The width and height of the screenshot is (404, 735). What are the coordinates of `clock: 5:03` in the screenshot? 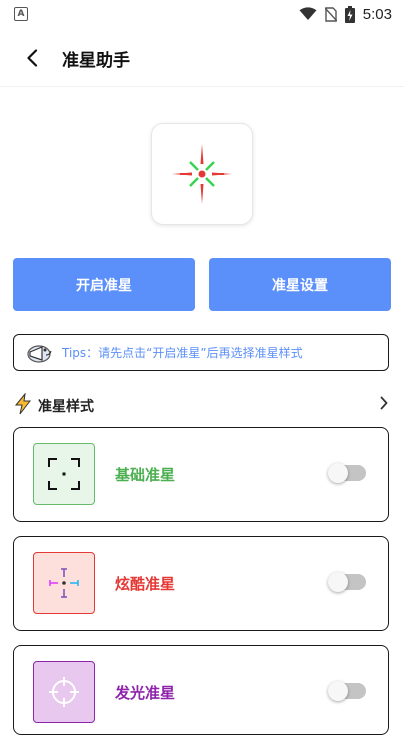 It's located at (377, 14).